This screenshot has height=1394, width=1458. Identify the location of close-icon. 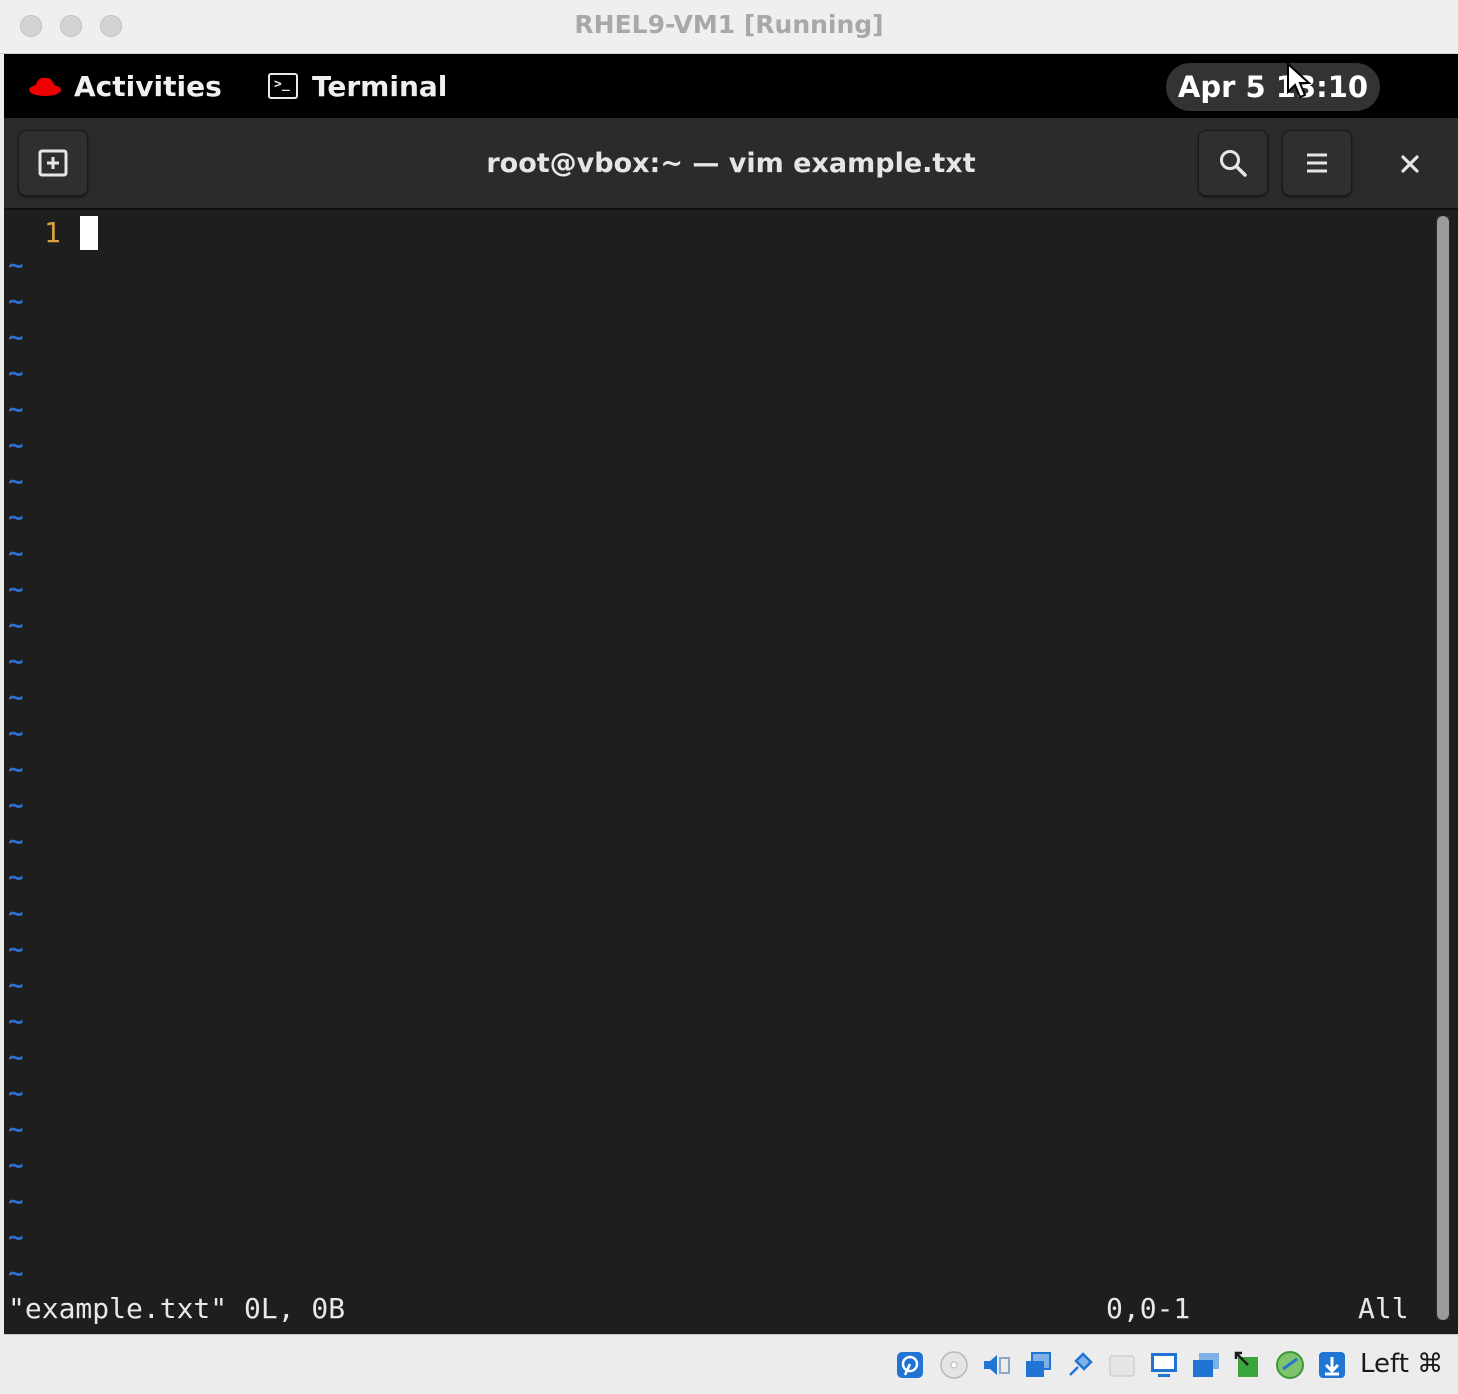
(1410, 164).